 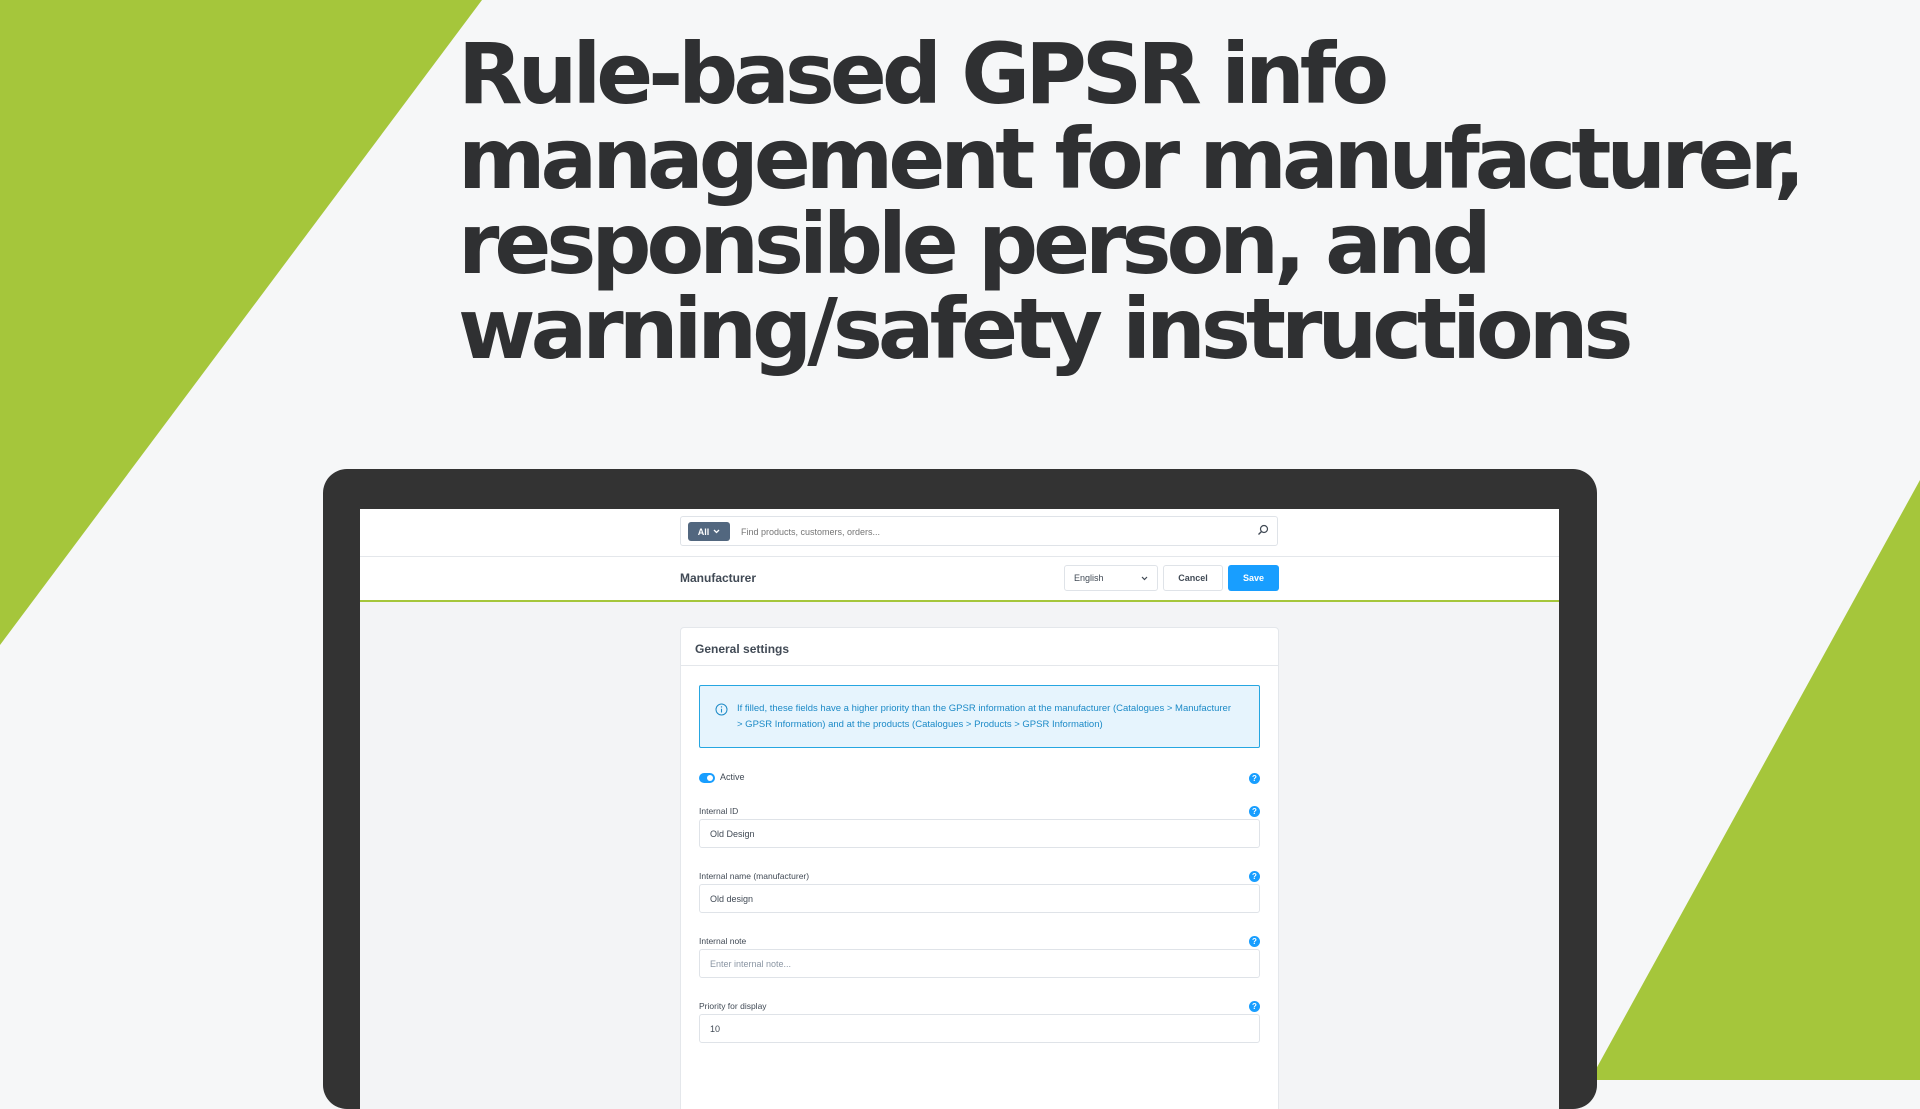 I want to click on internal-id-label: Internal ID, so click(x=719, y=811).